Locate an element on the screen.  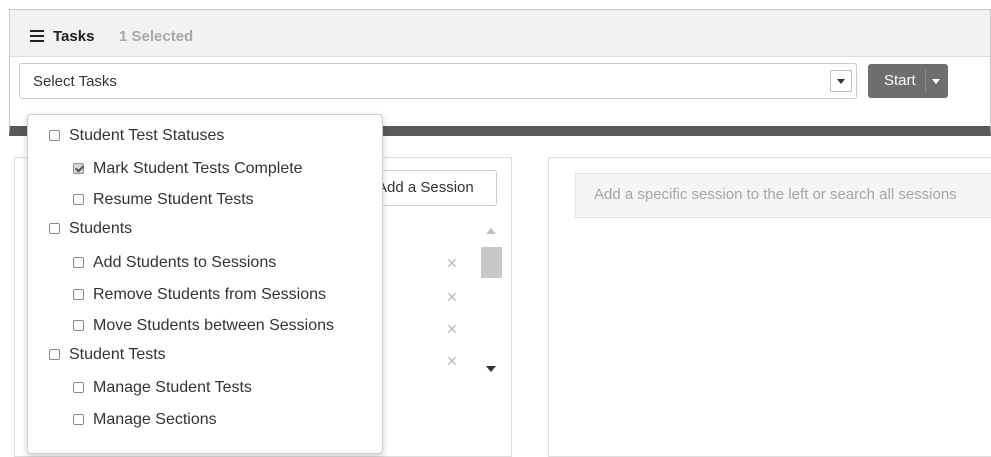
tasks-title: Tasks is located at coordinates (74, 36).